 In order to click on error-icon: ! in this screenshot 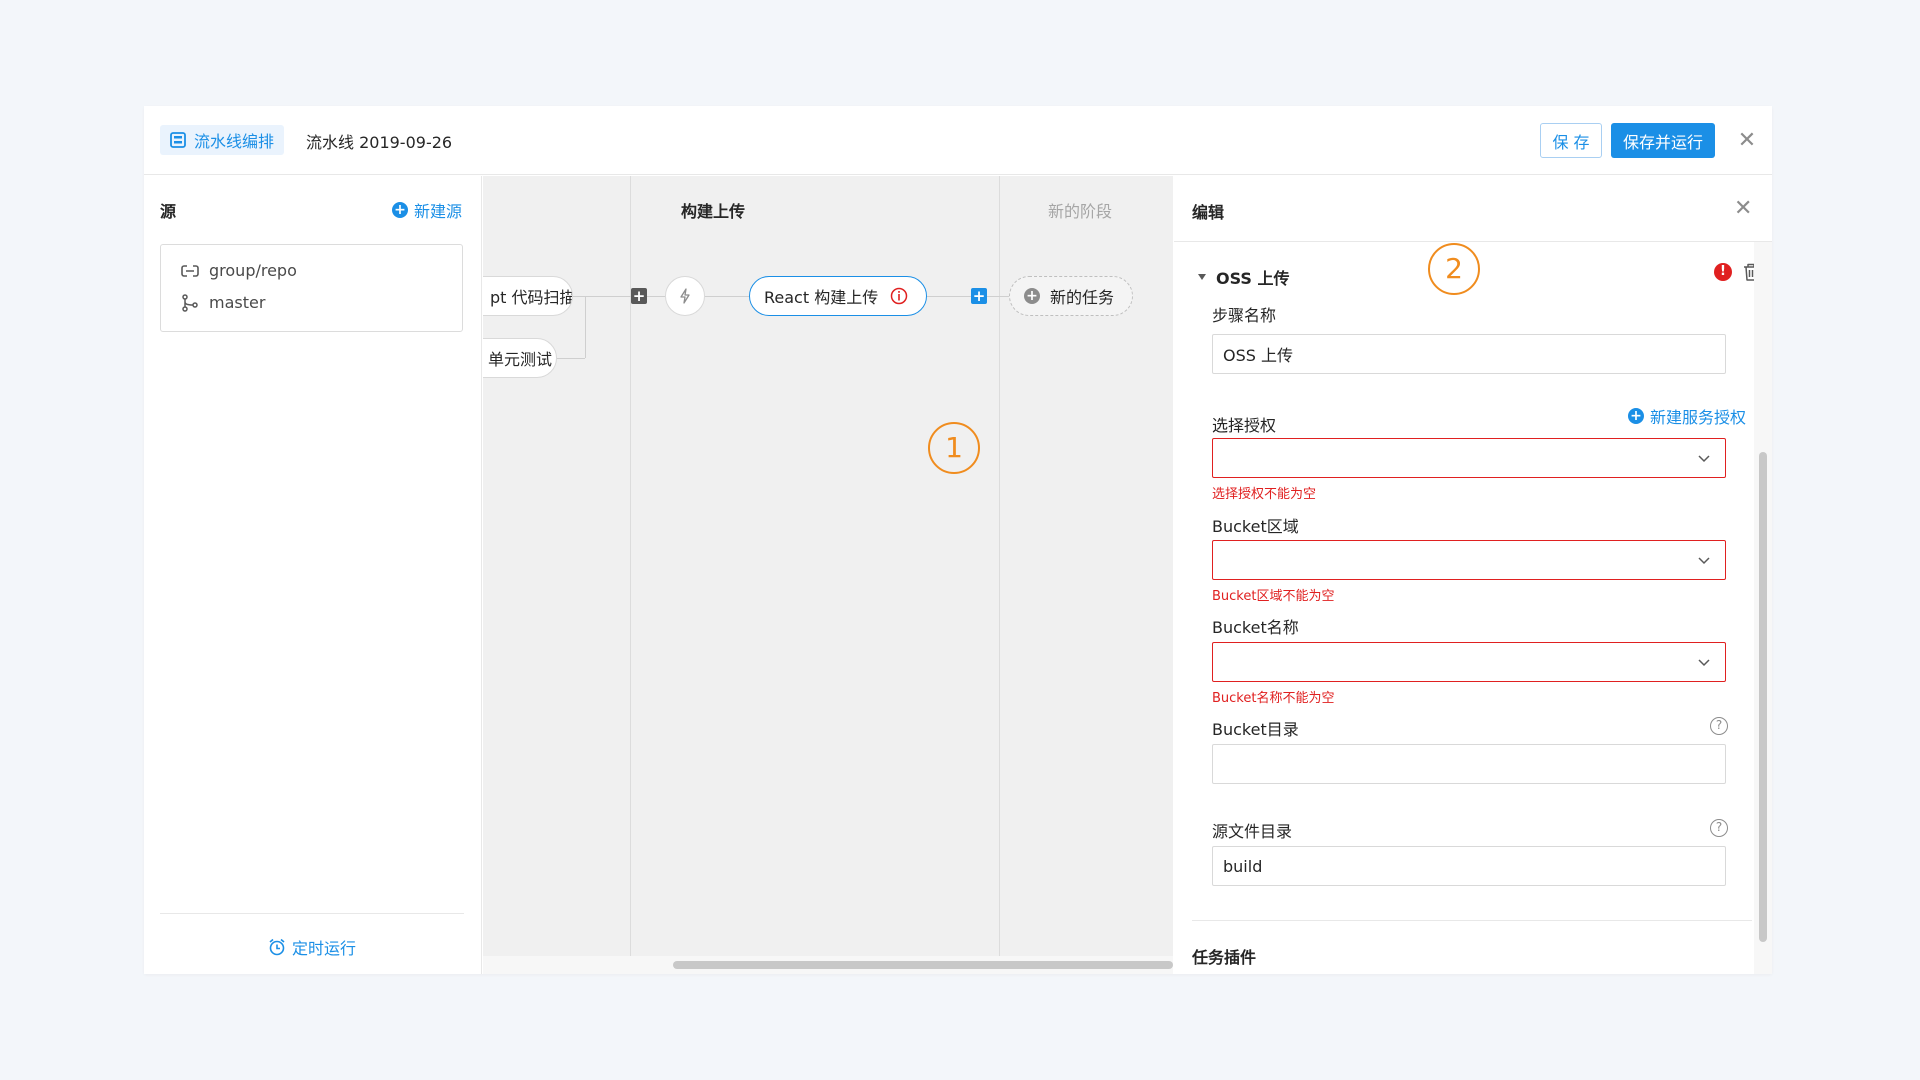, I will do `click(1723, 272)`.